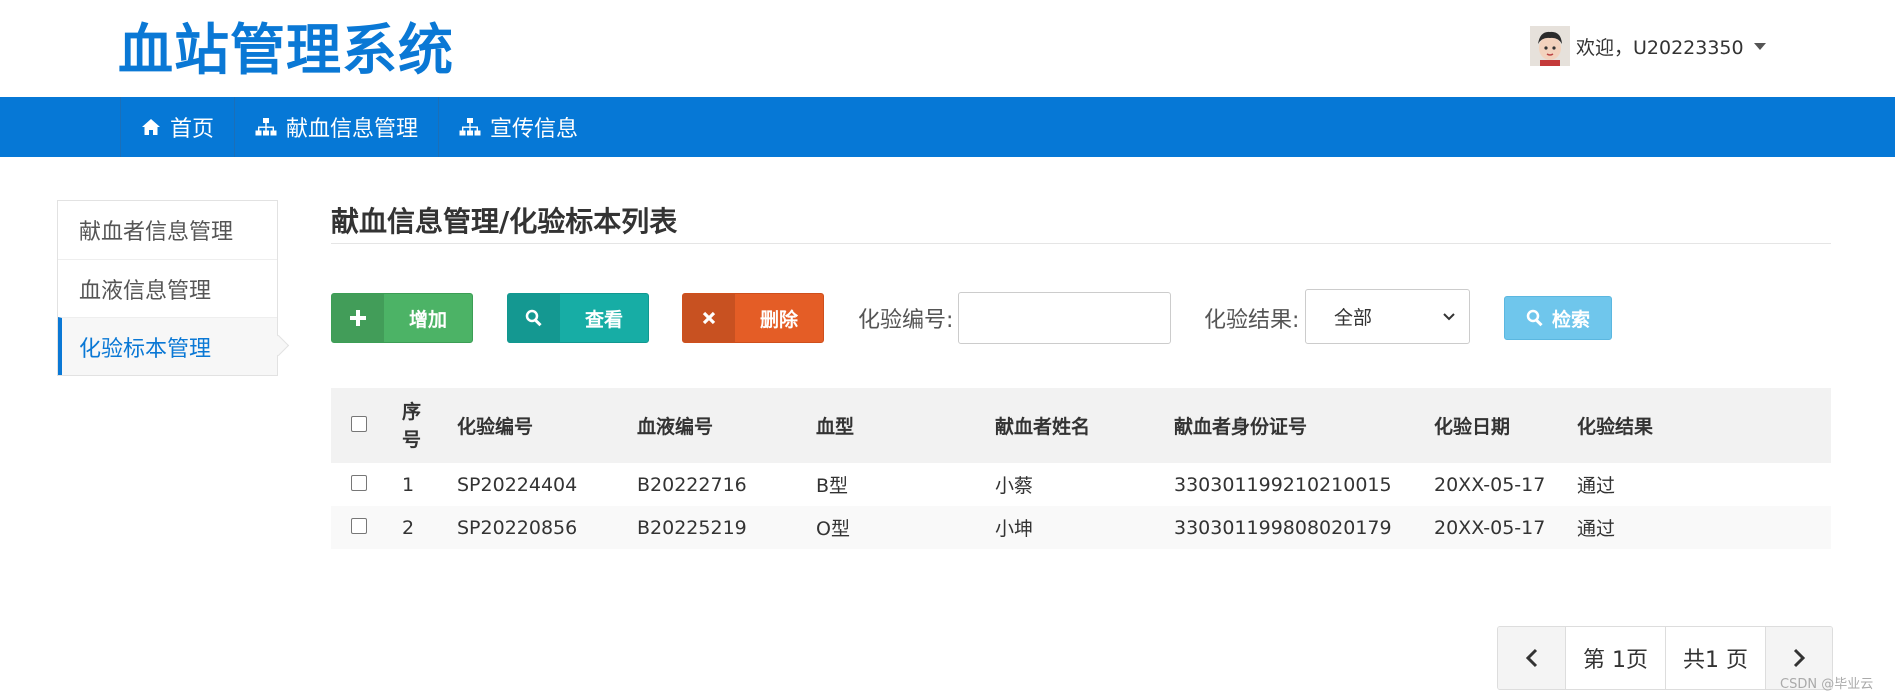  What do you see at coordinates (151, 127) in the screenshot?
I see `home-icon` at bounding box center [151, 127].